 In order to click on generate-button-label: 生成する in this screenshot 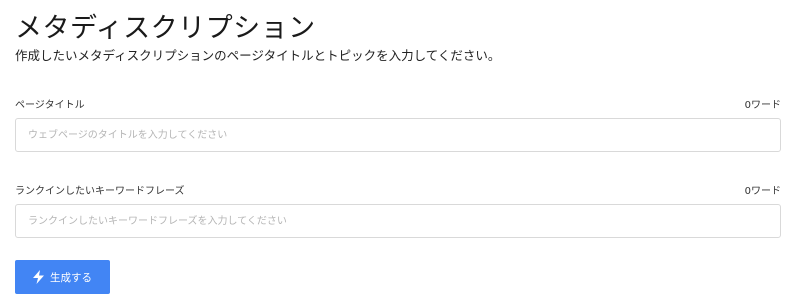, I will do `click(71, 277)`.